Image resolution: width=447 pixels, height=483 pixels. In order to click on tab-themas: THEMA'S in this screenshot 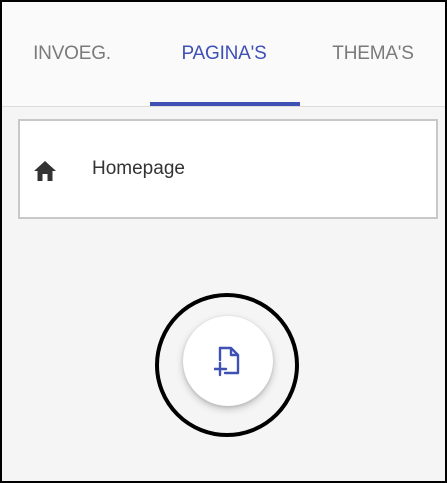, I will do `click(373, 54)`.